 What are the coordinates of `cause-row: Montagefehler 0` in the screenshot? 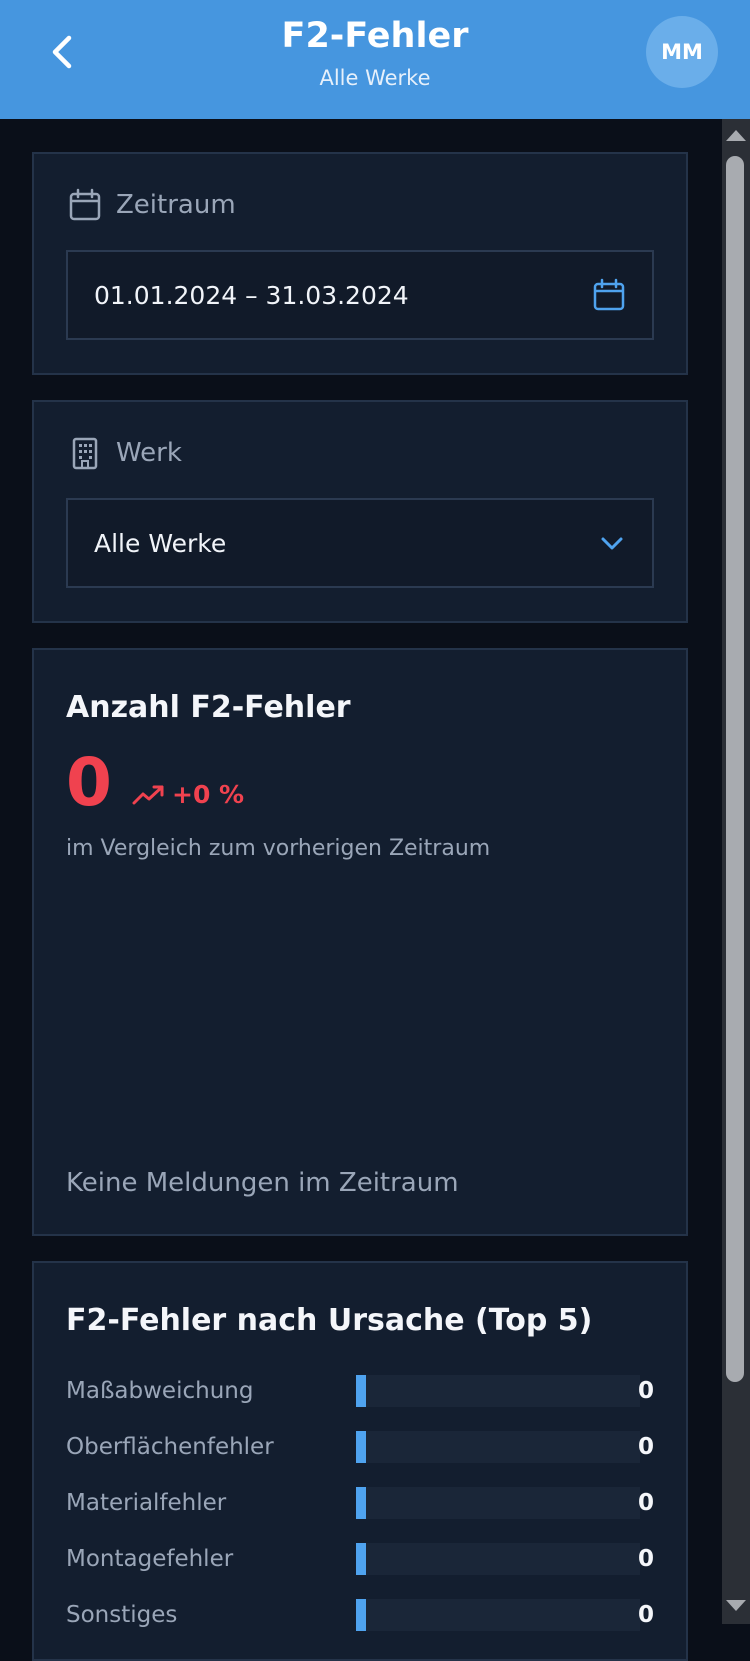 It's located at (360, 1563).